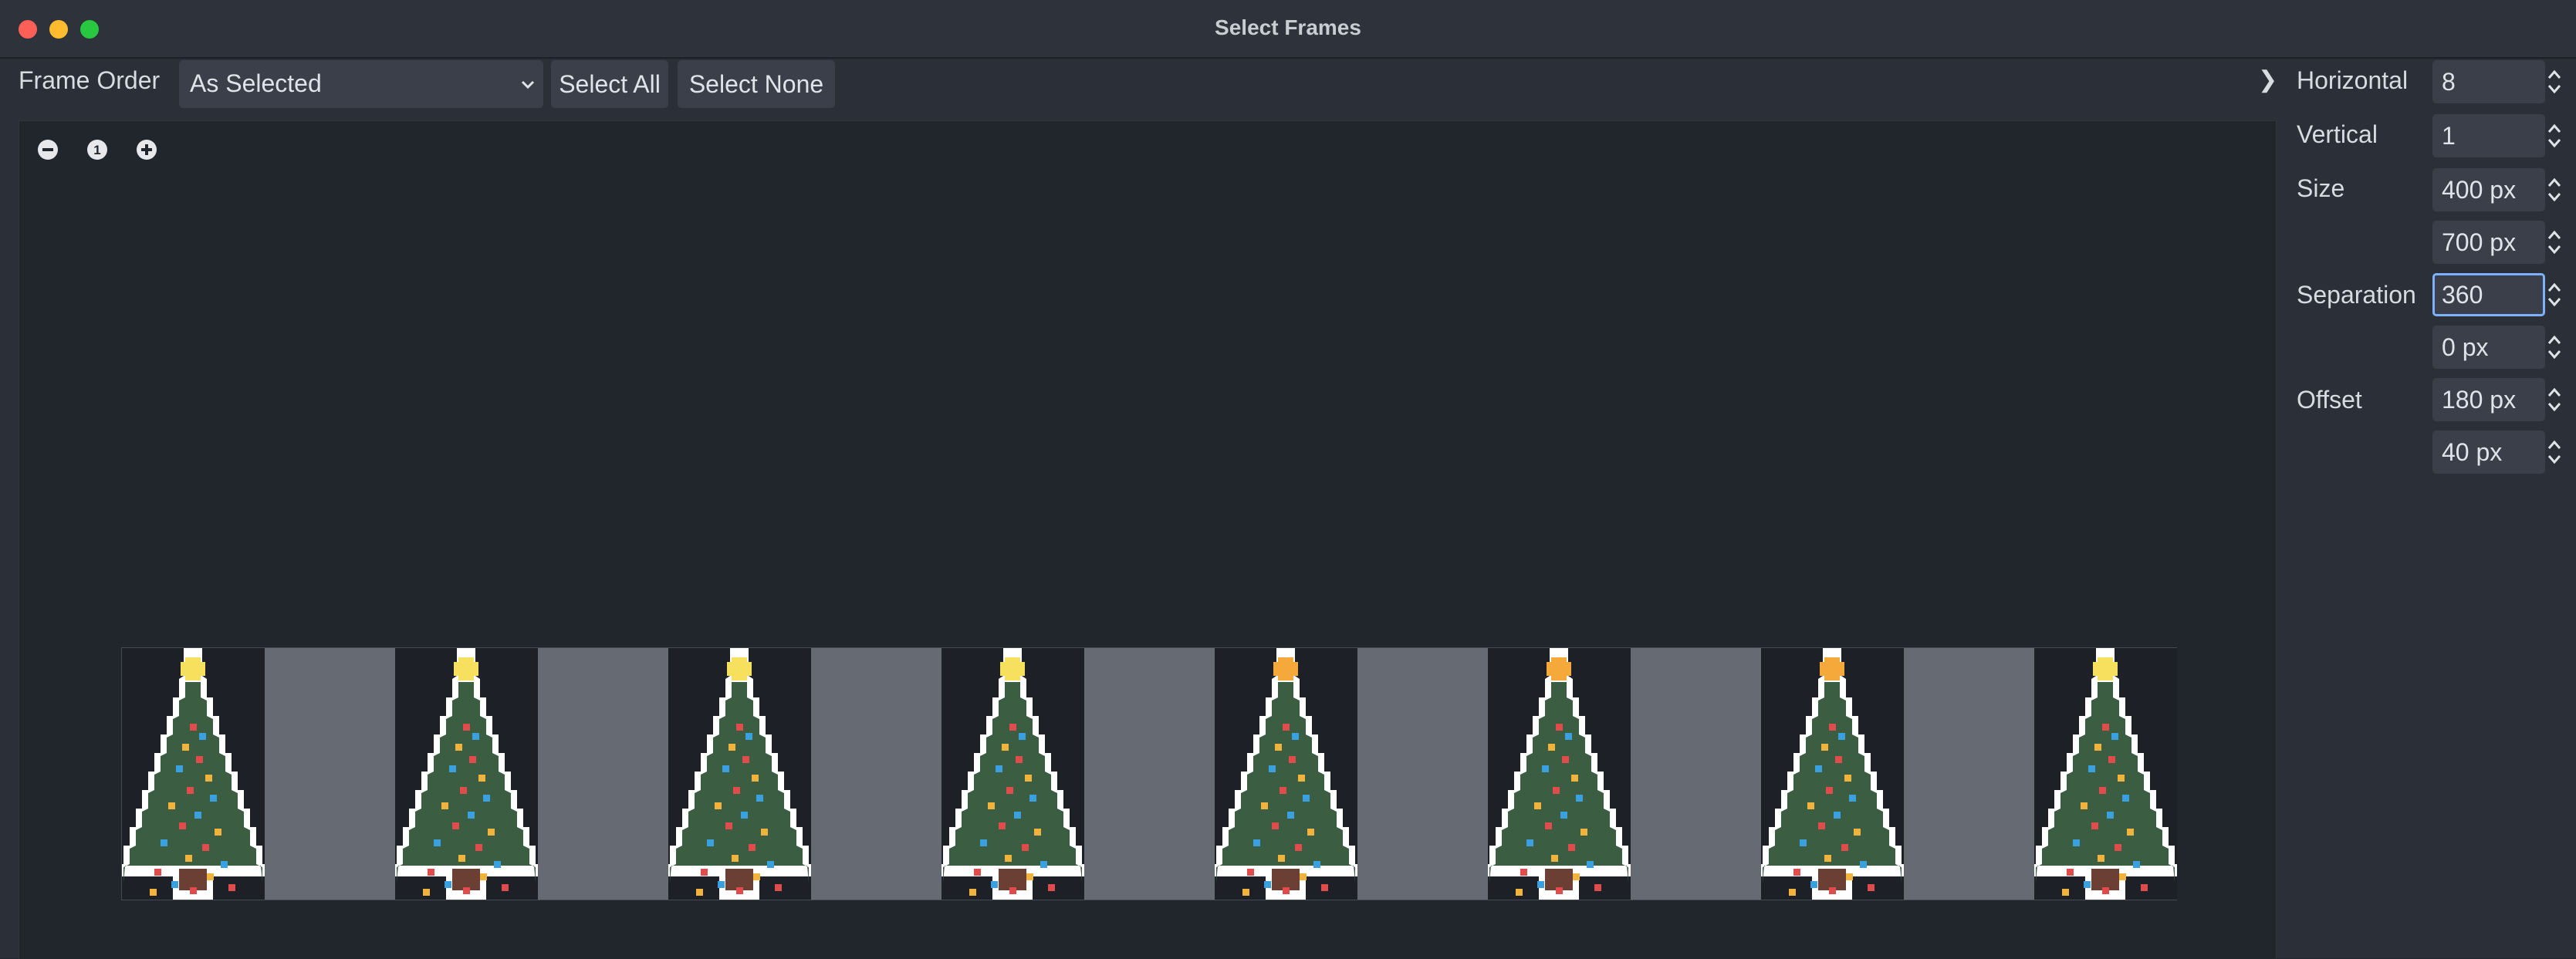  Describe the element at coordinates (1288, 30) in the screenshot. I see `title-bar: Select Frames` at that location.